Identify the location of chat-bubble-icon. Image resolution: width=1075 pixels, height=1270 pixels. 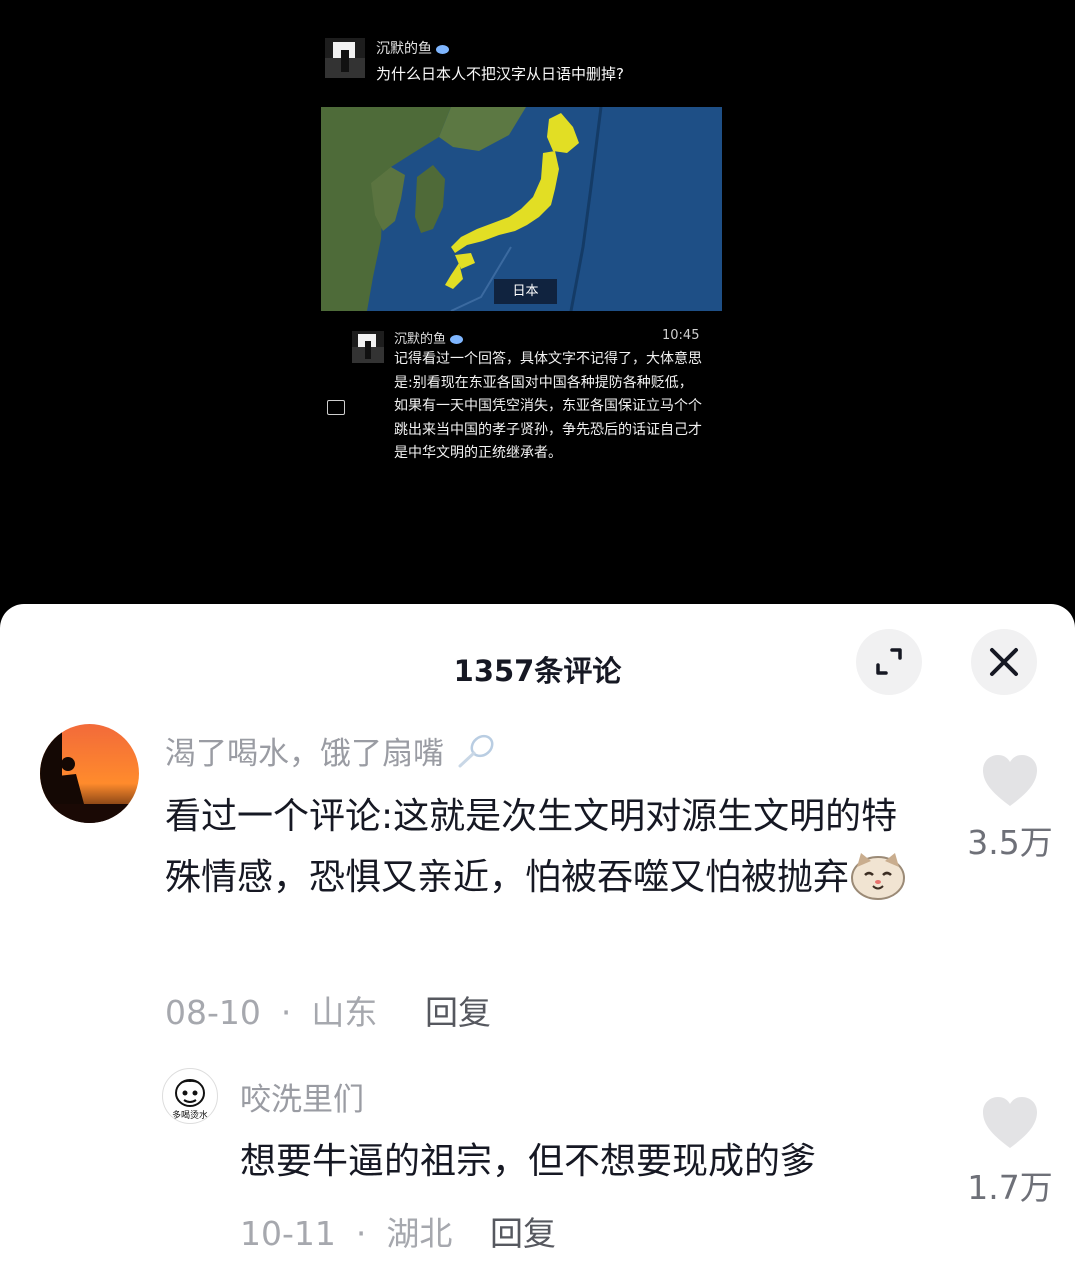
(336, 407).